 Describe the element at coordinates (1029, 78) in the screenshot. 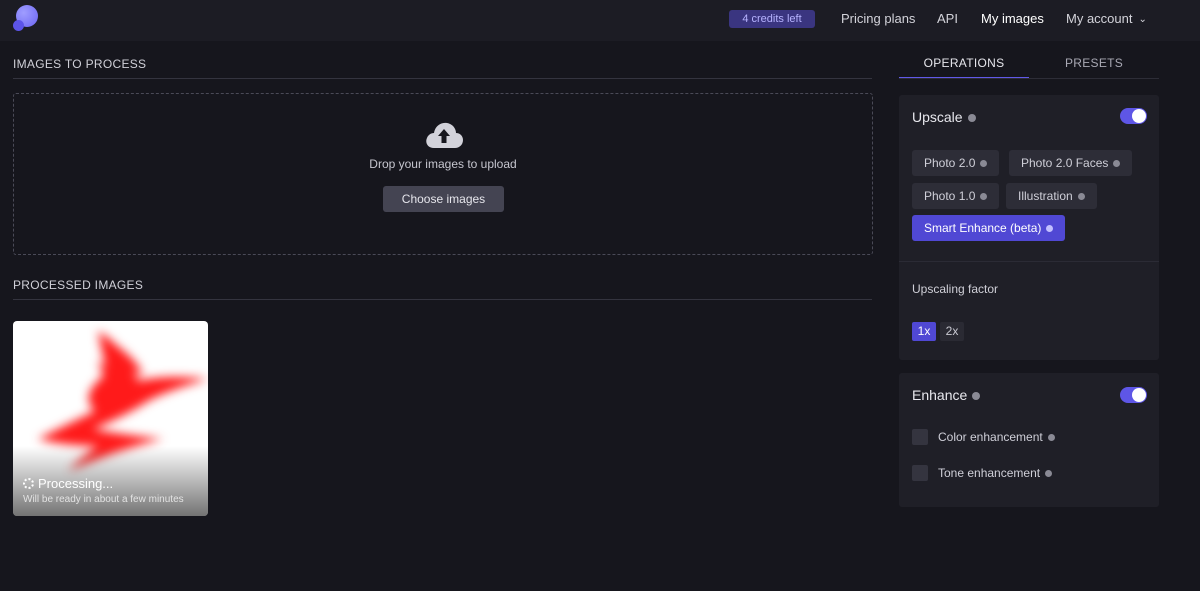

I see `tab-underline` at that location.